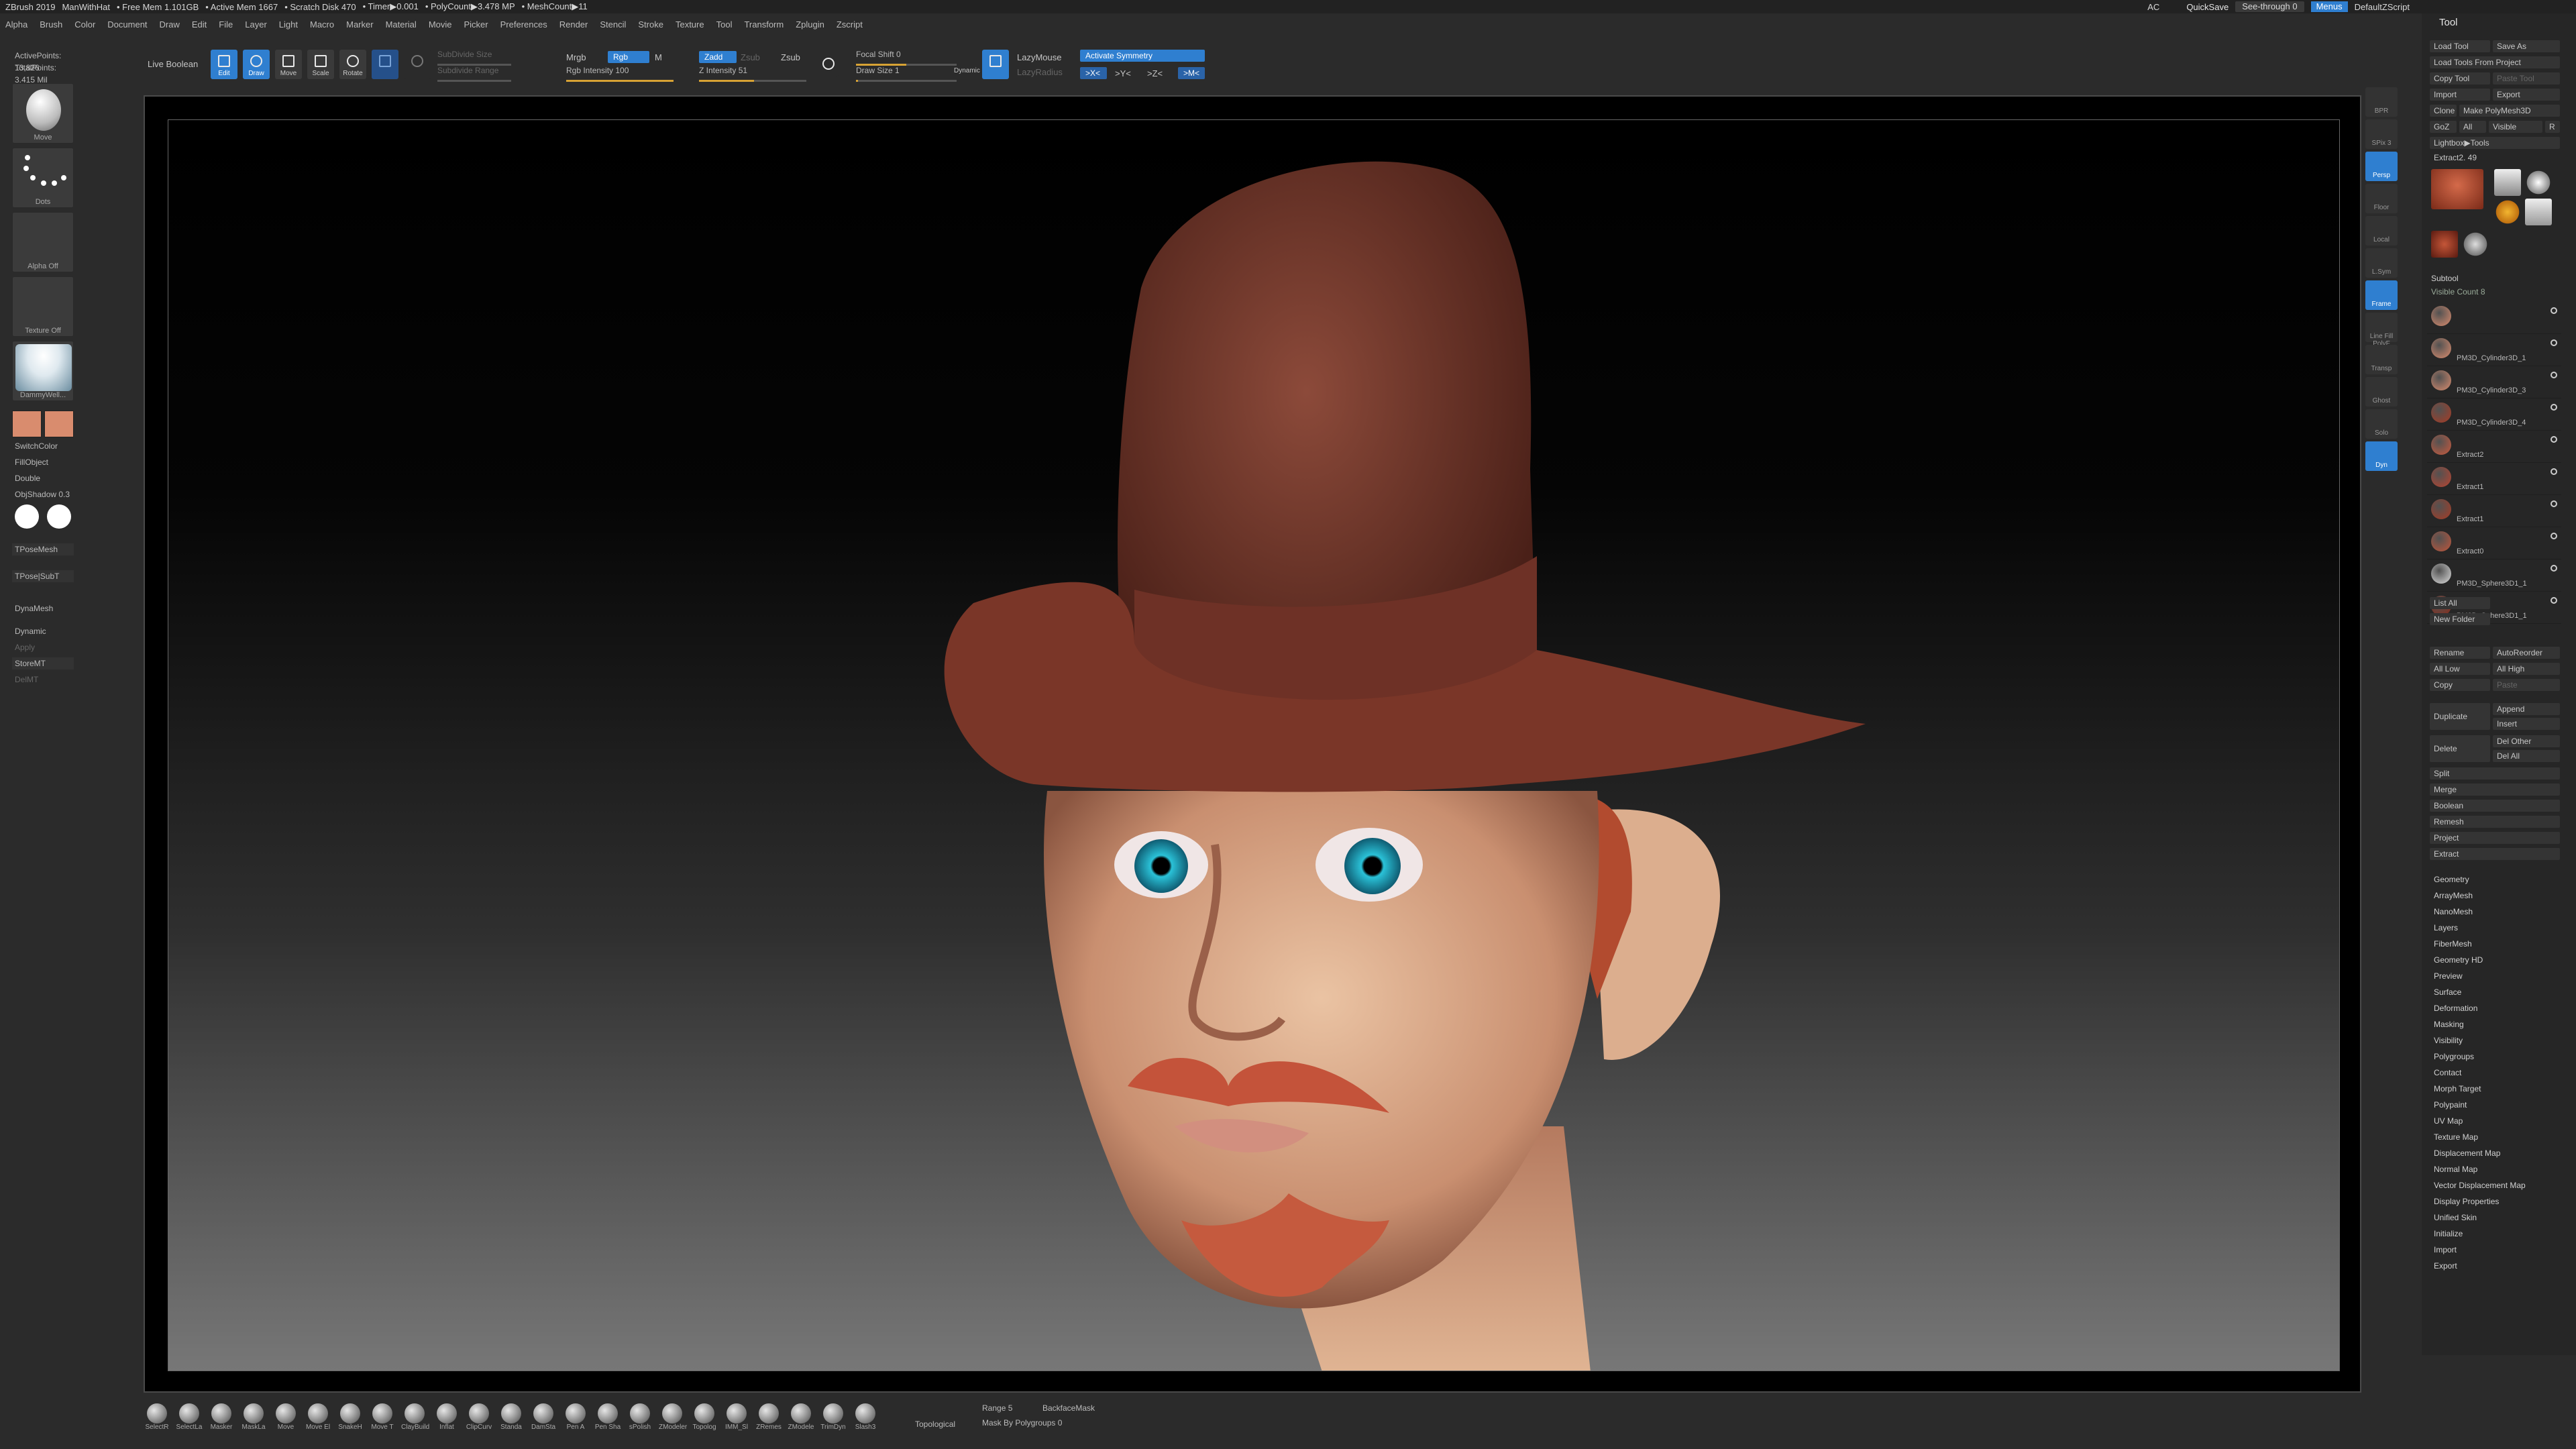 This screenshot has width=2576, height=1449. Describe the element at coordinates (810, 24) in the screenshot. I see `menu-zplugin: Zplugin` at that location.